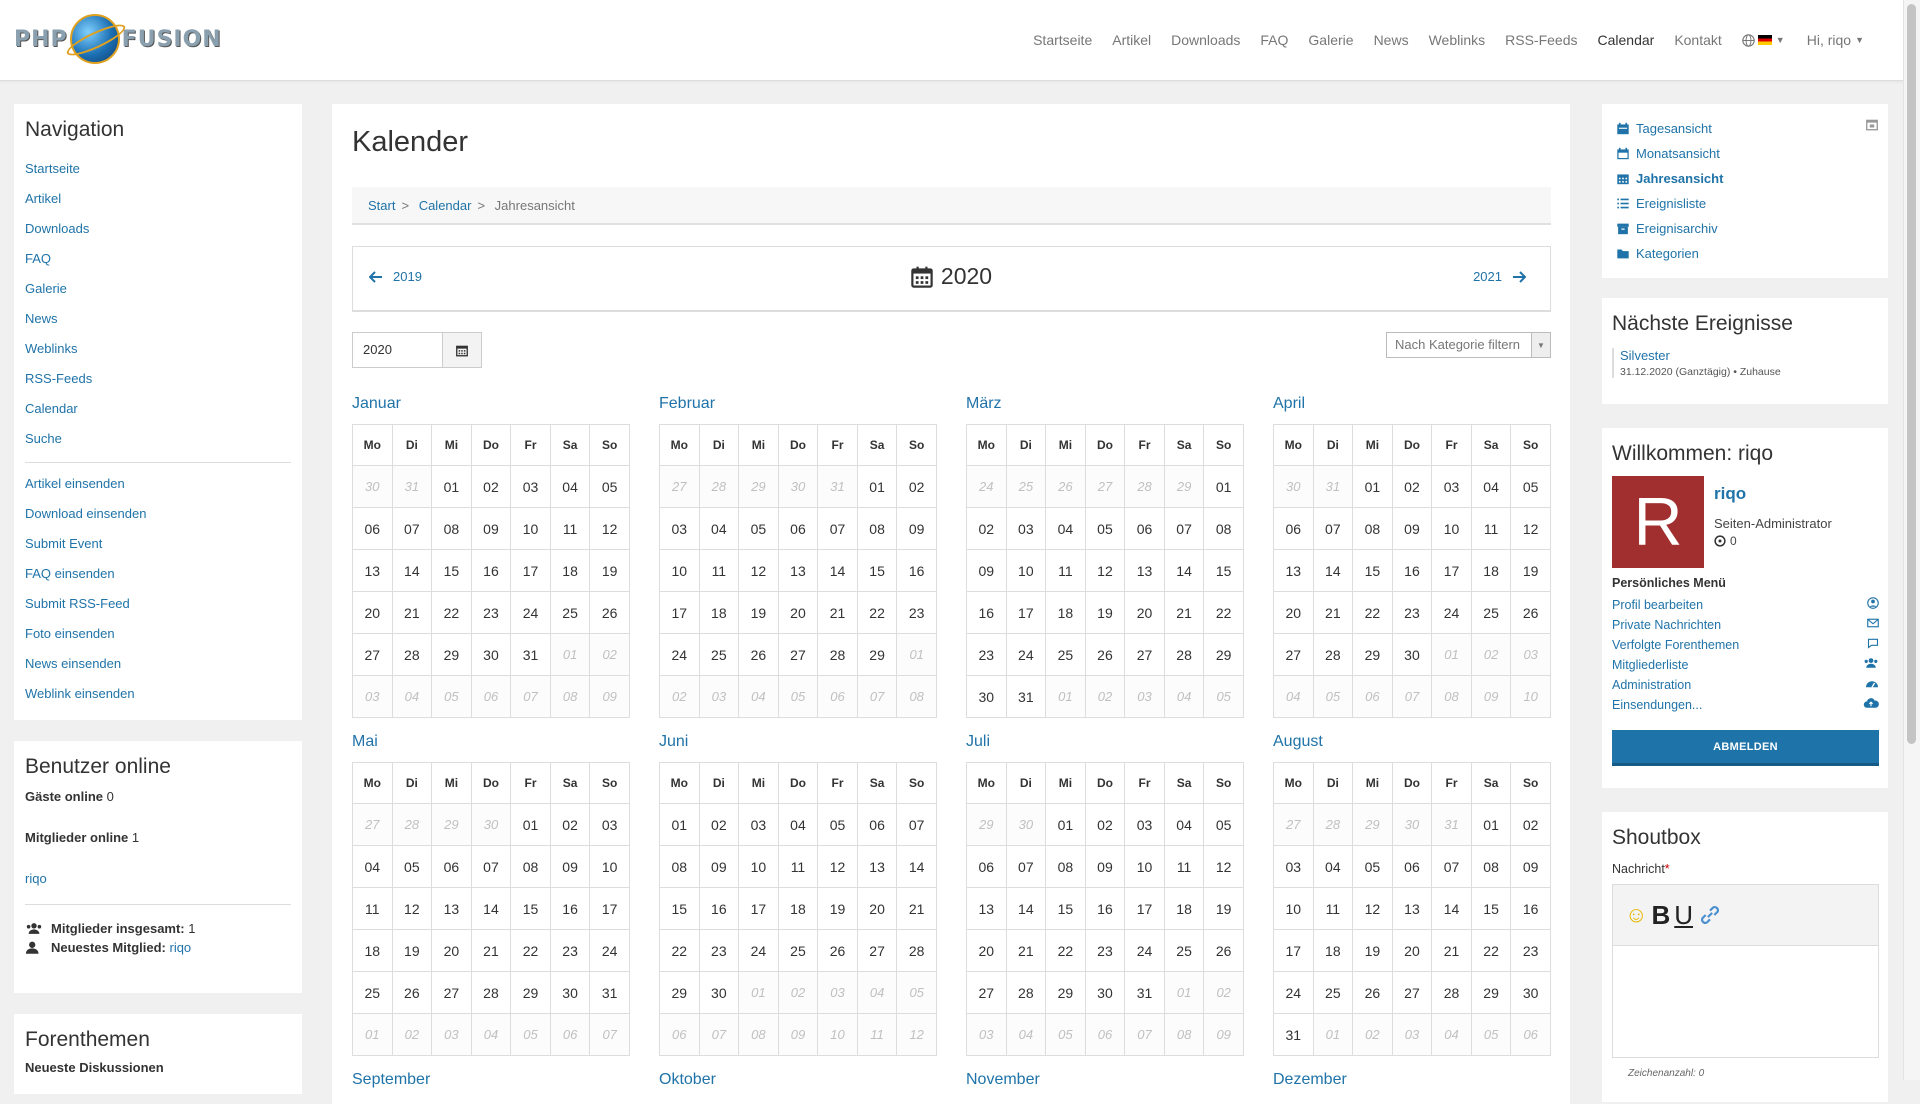 This screenshot has width=1920, height=1104. What do you see at coordinates (491, 742) in the screenshot?
I see `month-title: Mai` at bounding box center [491, 742].